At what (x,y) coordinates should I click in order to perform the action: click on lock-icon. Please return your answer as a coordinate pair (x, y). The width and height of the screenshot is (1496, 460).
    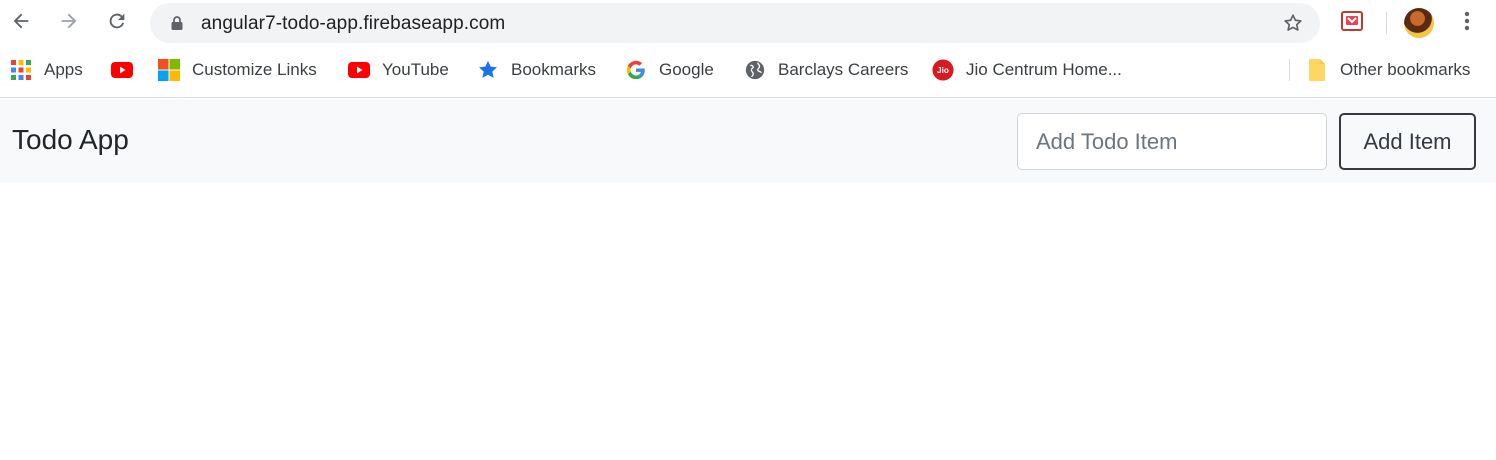
    Looking at the image, I should click on (177, 23).